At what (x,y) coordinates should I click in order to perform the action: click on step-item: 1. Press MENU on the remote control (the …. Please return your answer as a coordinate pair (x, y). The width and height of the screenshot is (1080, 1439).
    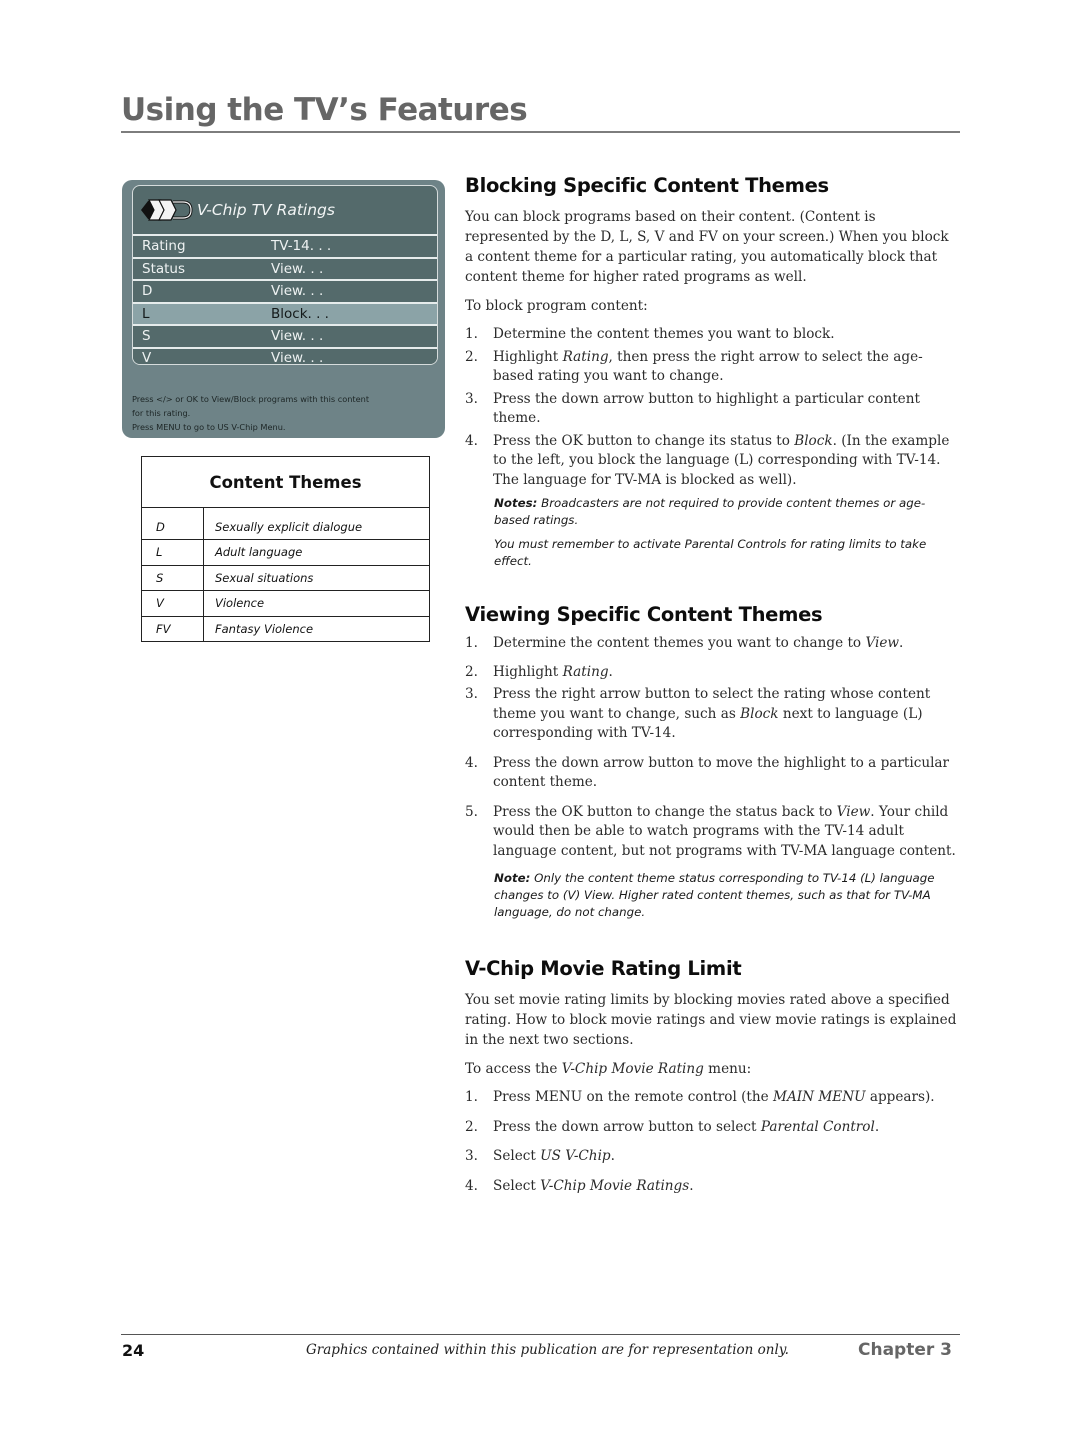
    Looking at the image, I should click on (712, 1098).